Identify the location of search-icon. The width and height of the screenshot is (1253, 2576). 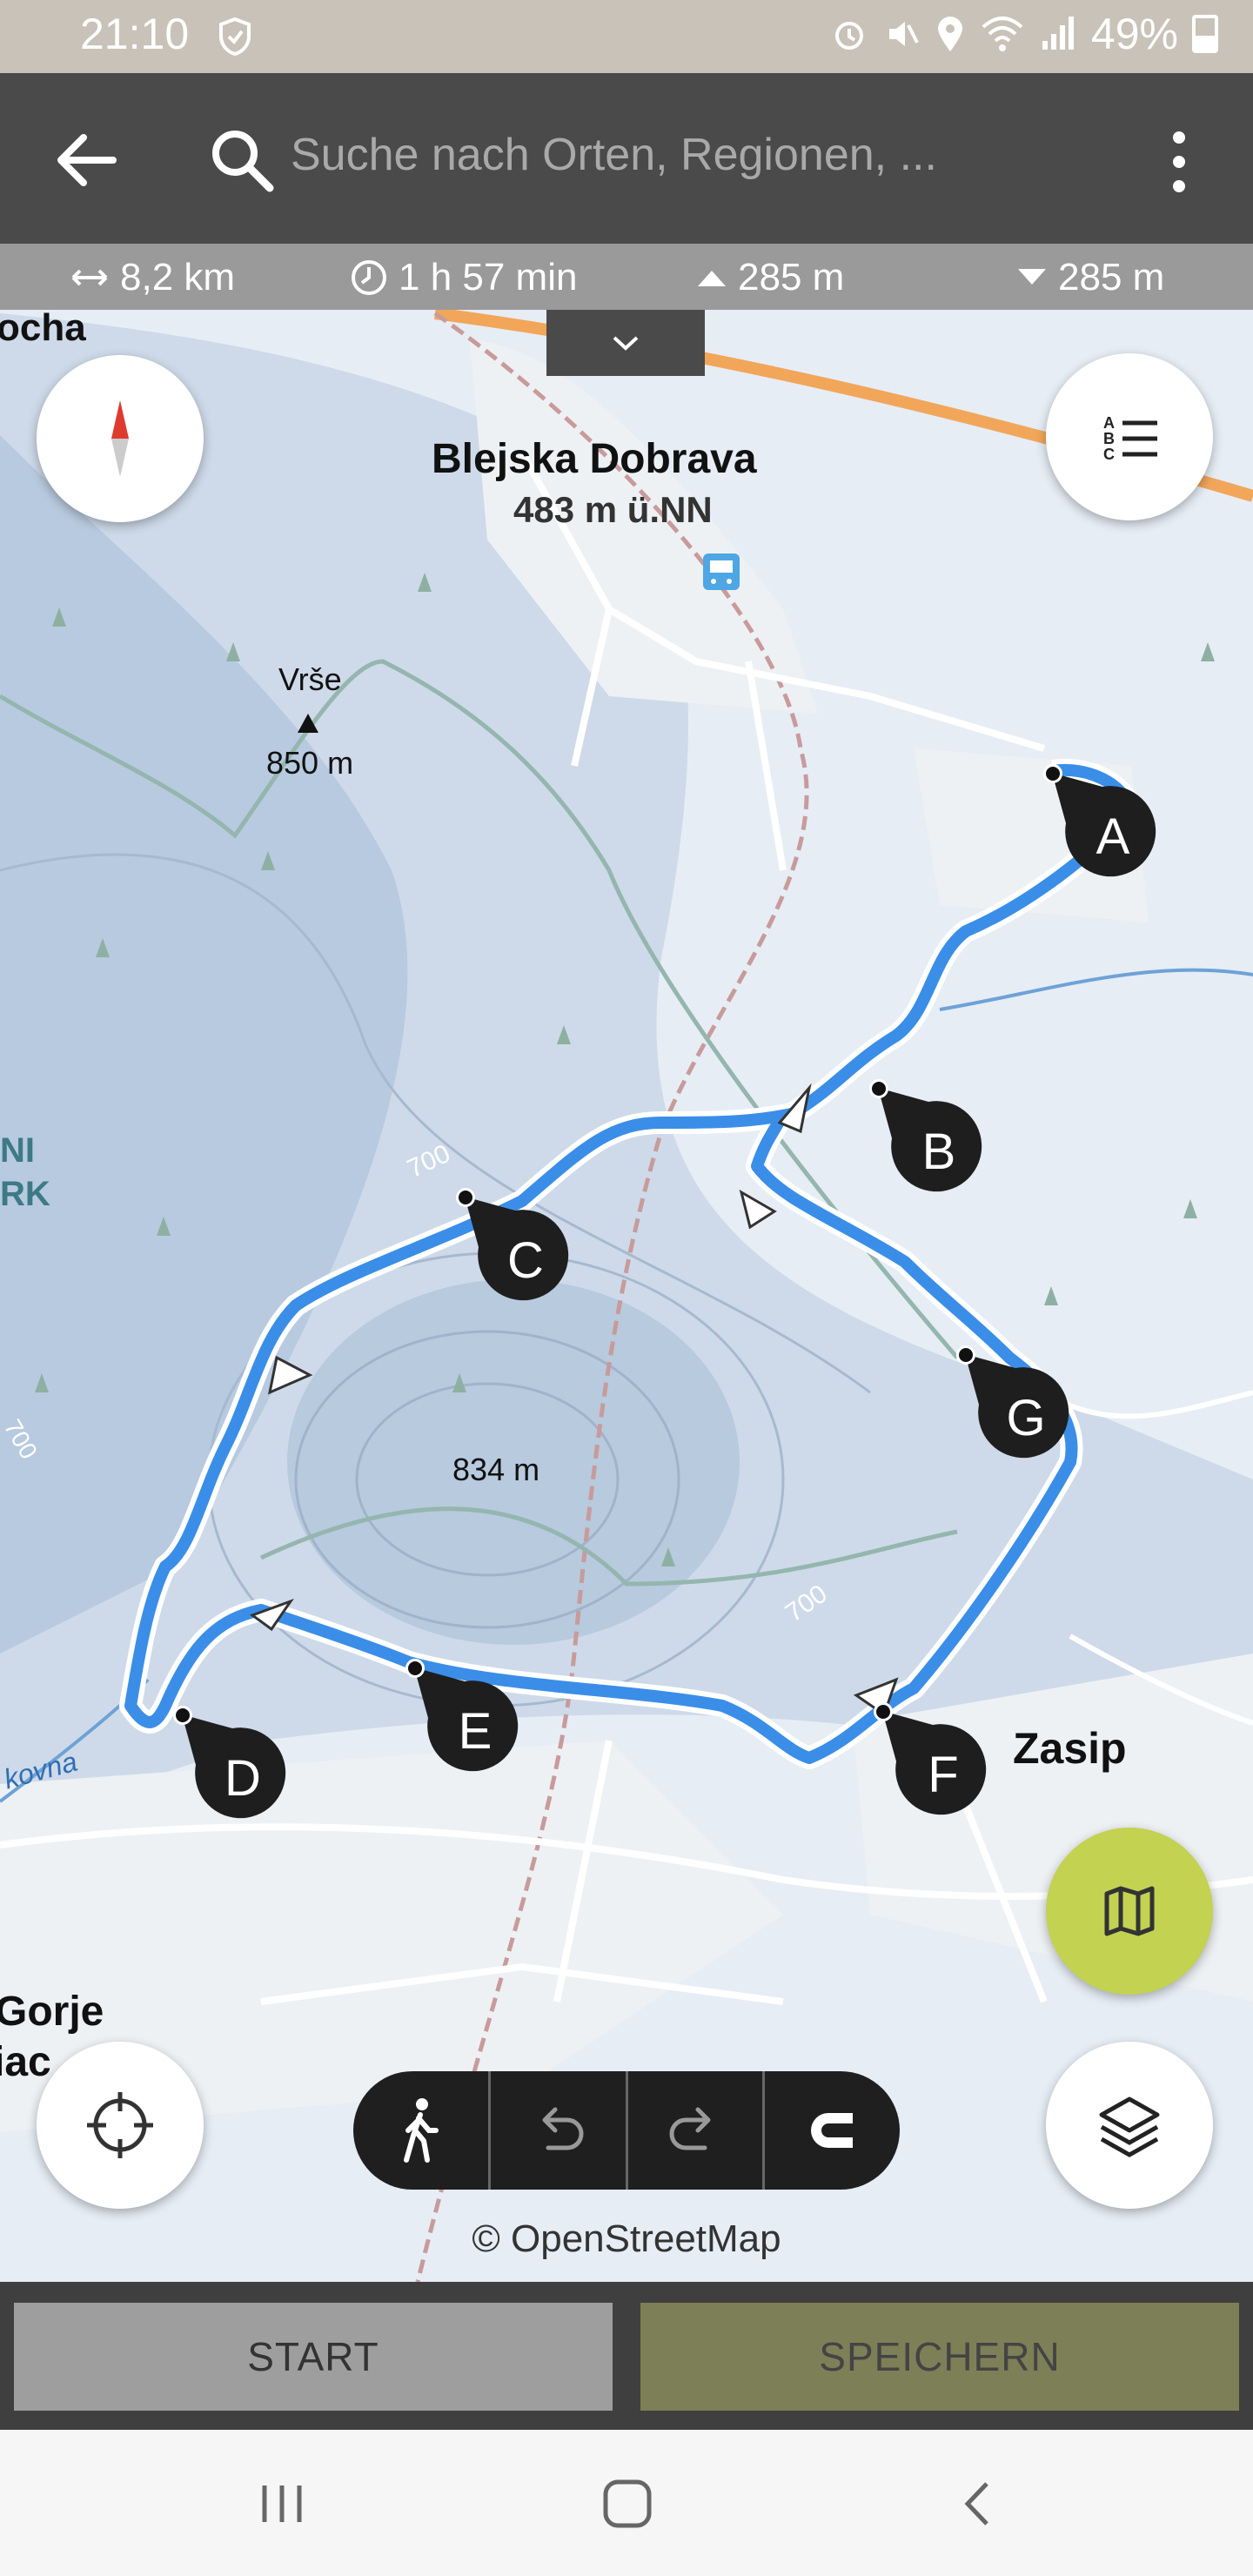
(242, 160).